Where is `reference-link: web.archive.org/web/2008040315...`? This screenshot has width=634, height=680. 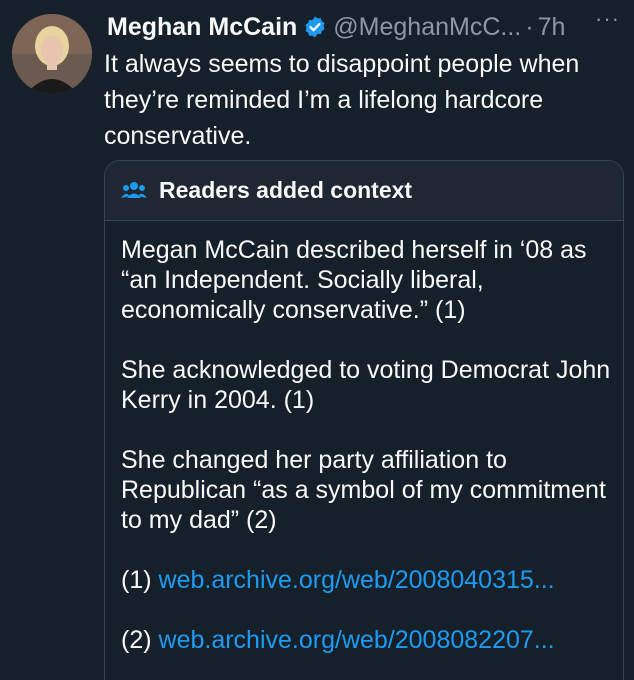
reference-link: web.archive.org/web/2008040315... is located at coordinates (357, 580).